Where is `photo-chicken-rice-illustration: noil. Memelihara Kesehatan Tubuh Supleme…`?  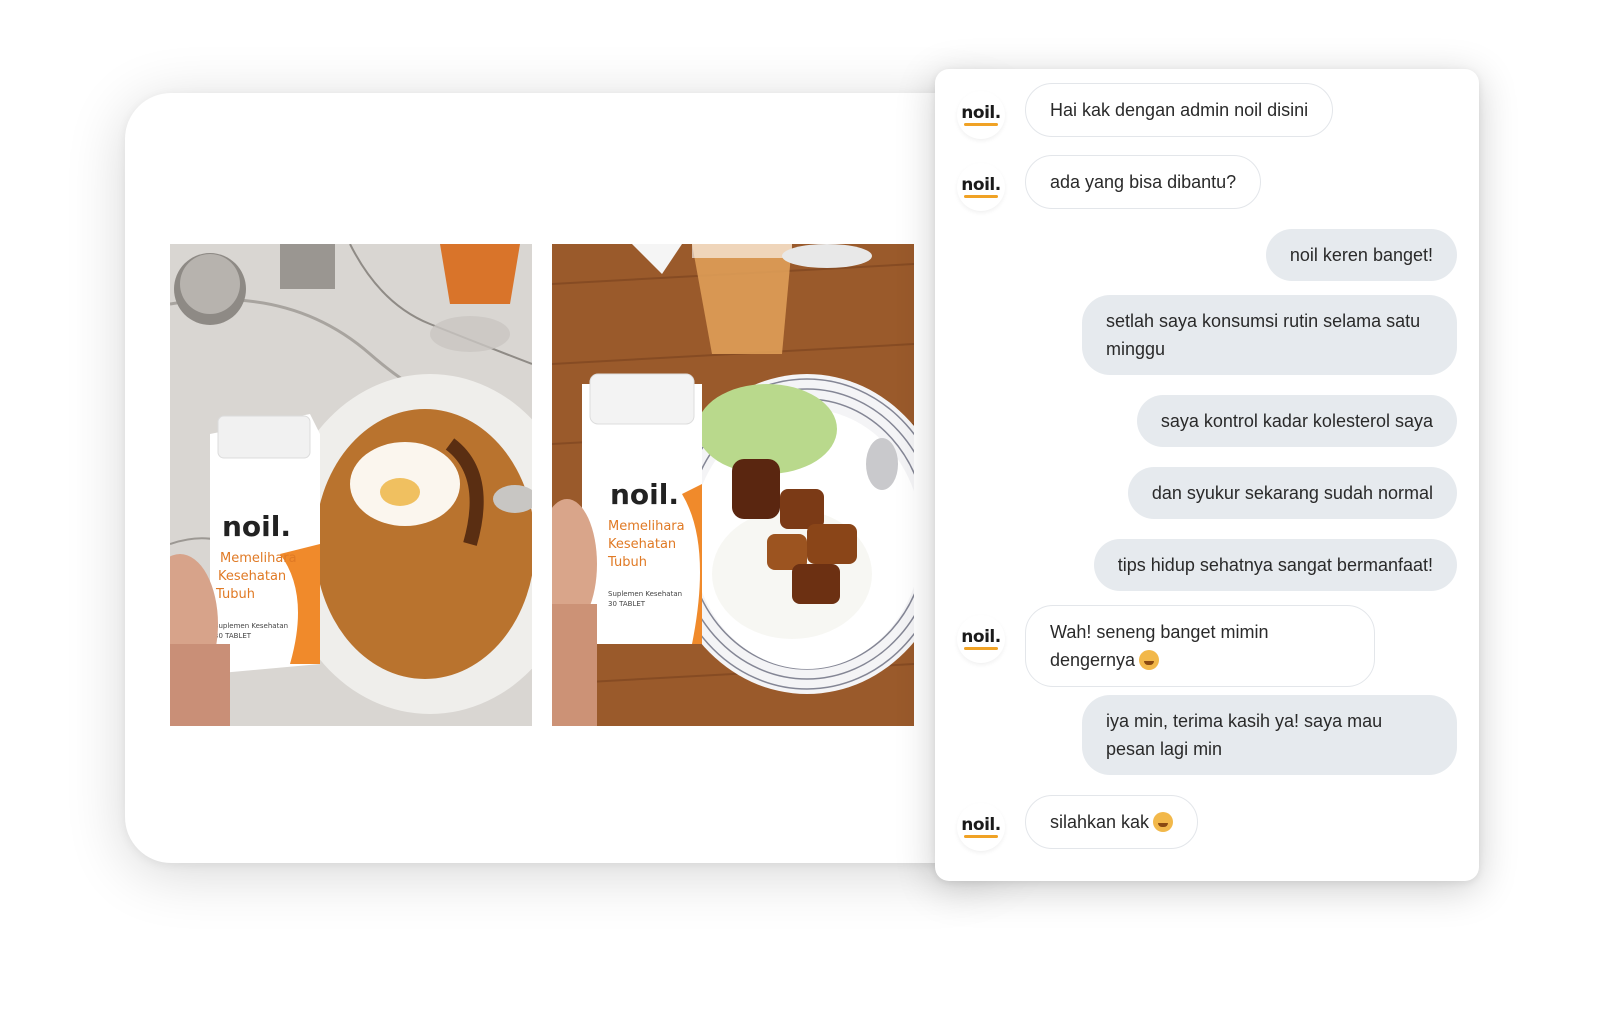 photo-chicken-rice-illustration: noil. Memelihara Kesehatan Tubuh Supleme… is located at coordinates (733, 485).